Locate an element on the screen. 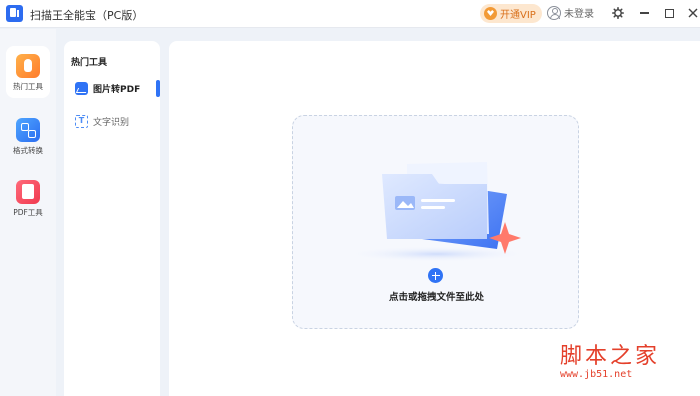  tool-item-ocr: T 文字识别 is located at coordinates (112, 121).